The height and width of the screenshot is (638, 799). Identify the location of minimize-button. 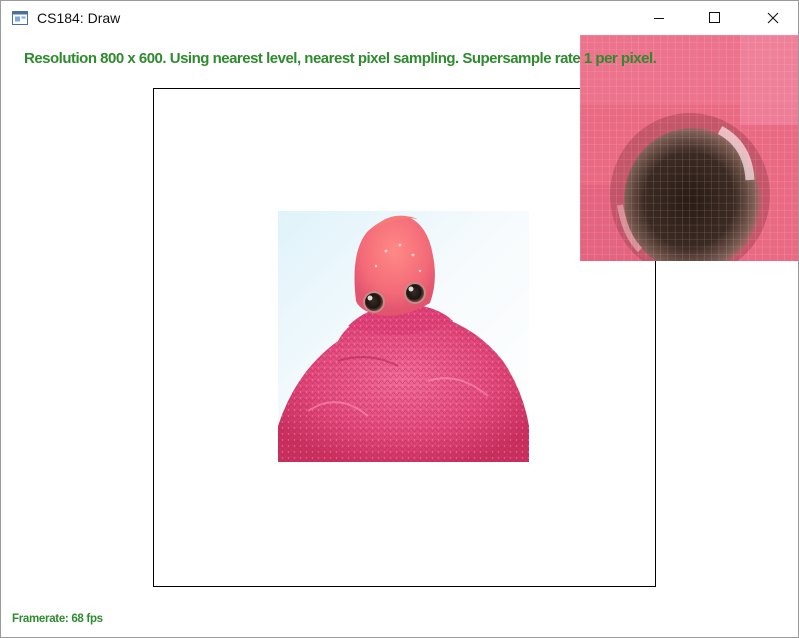
(659, 18).